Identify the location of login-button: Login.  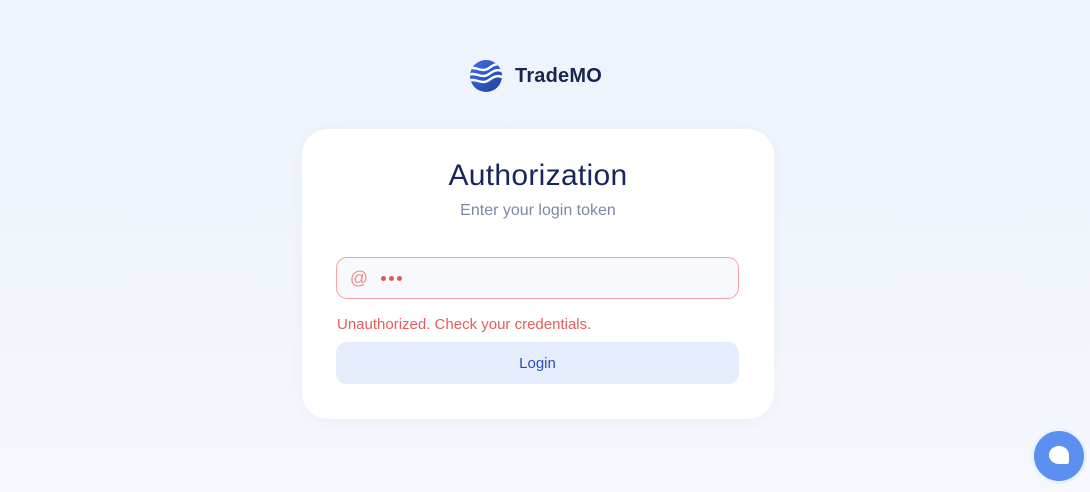
(537, 363).